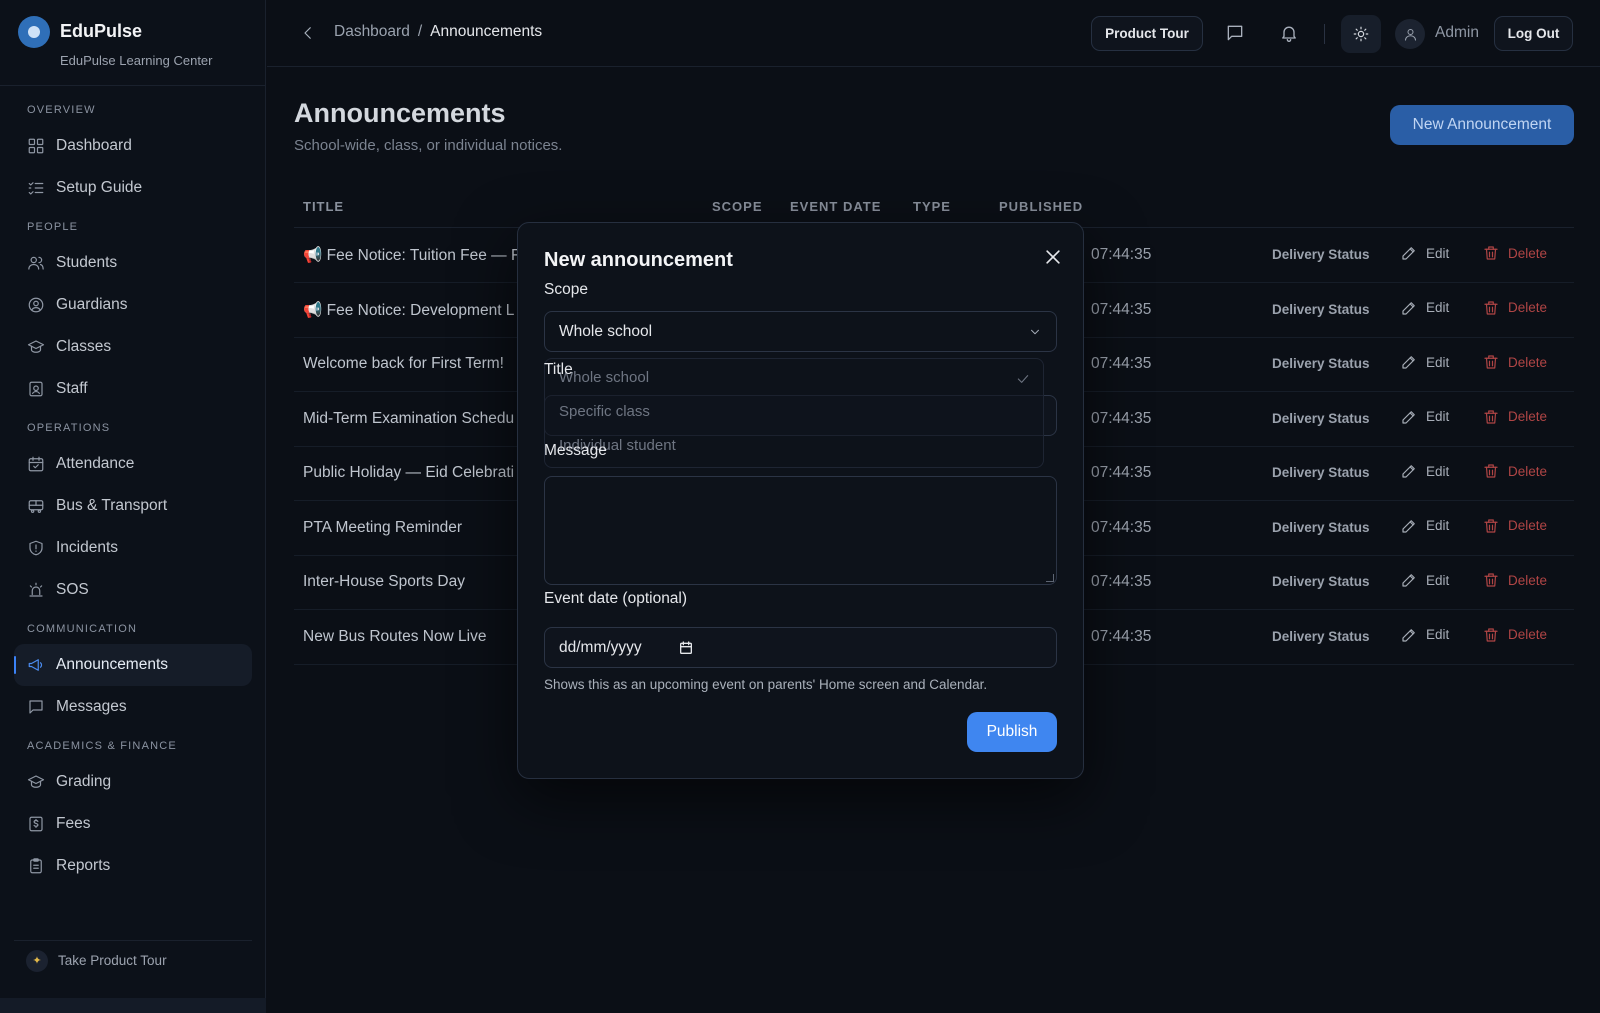 The width and height of the screenshot is (1600, 1013). I want to click on column-header-type: TYPE, so click(932, 206).